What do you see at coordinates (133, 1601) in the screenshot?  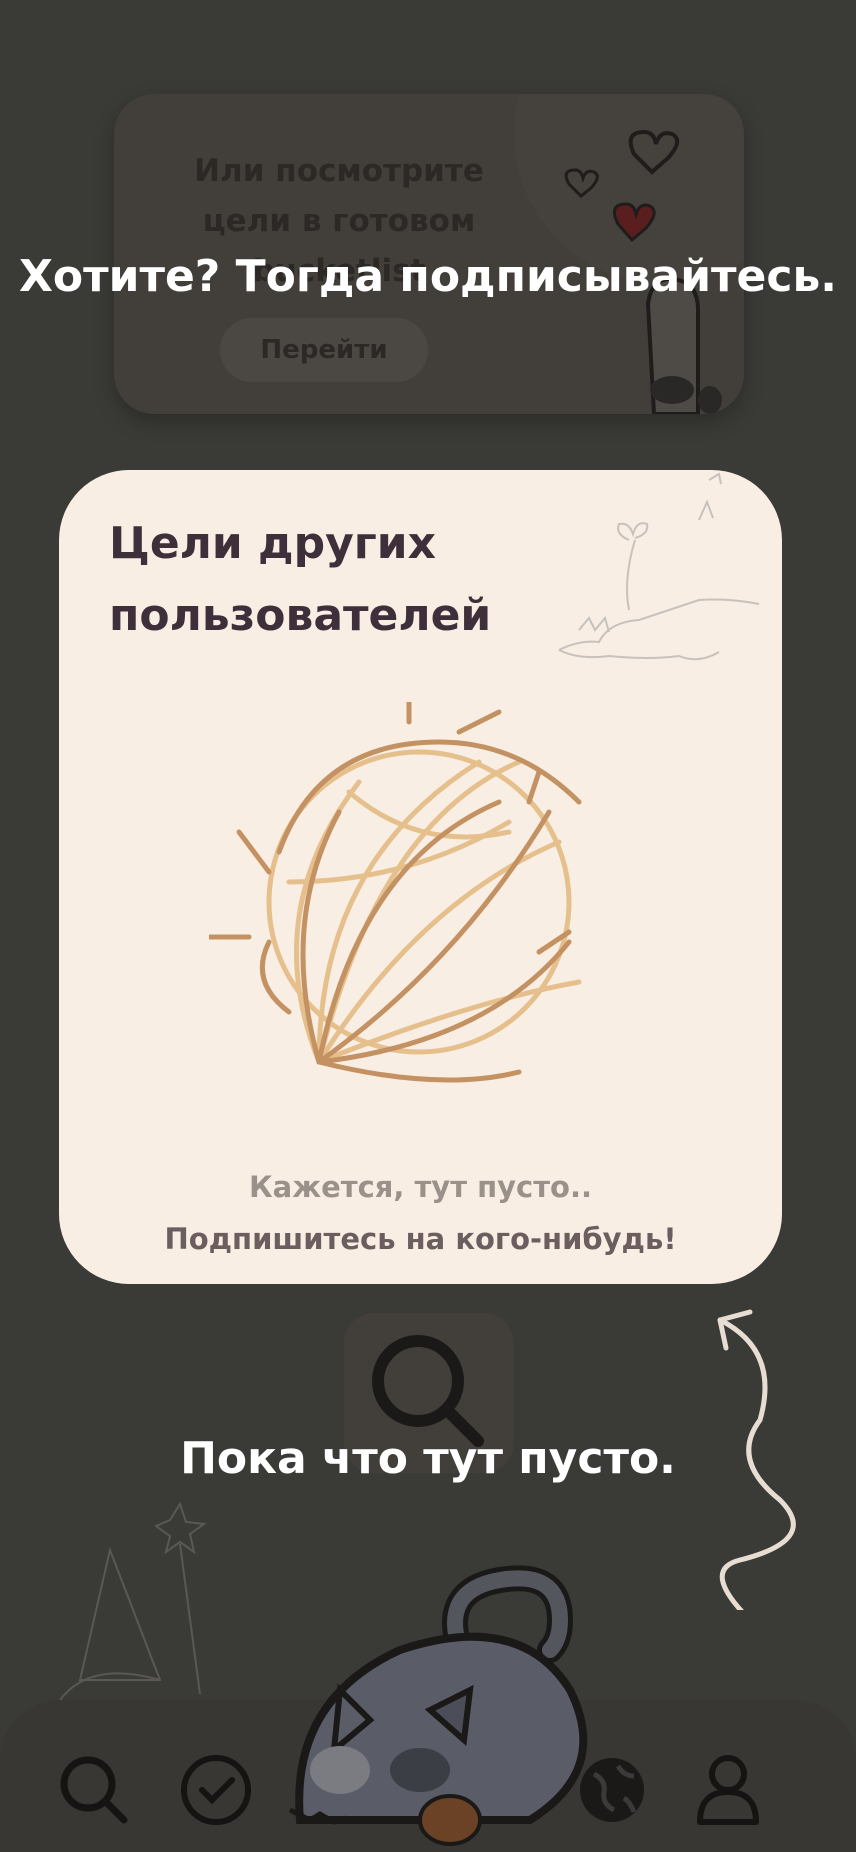 I see `wizard-cat-doodle` at bounding box center [133, 1601].